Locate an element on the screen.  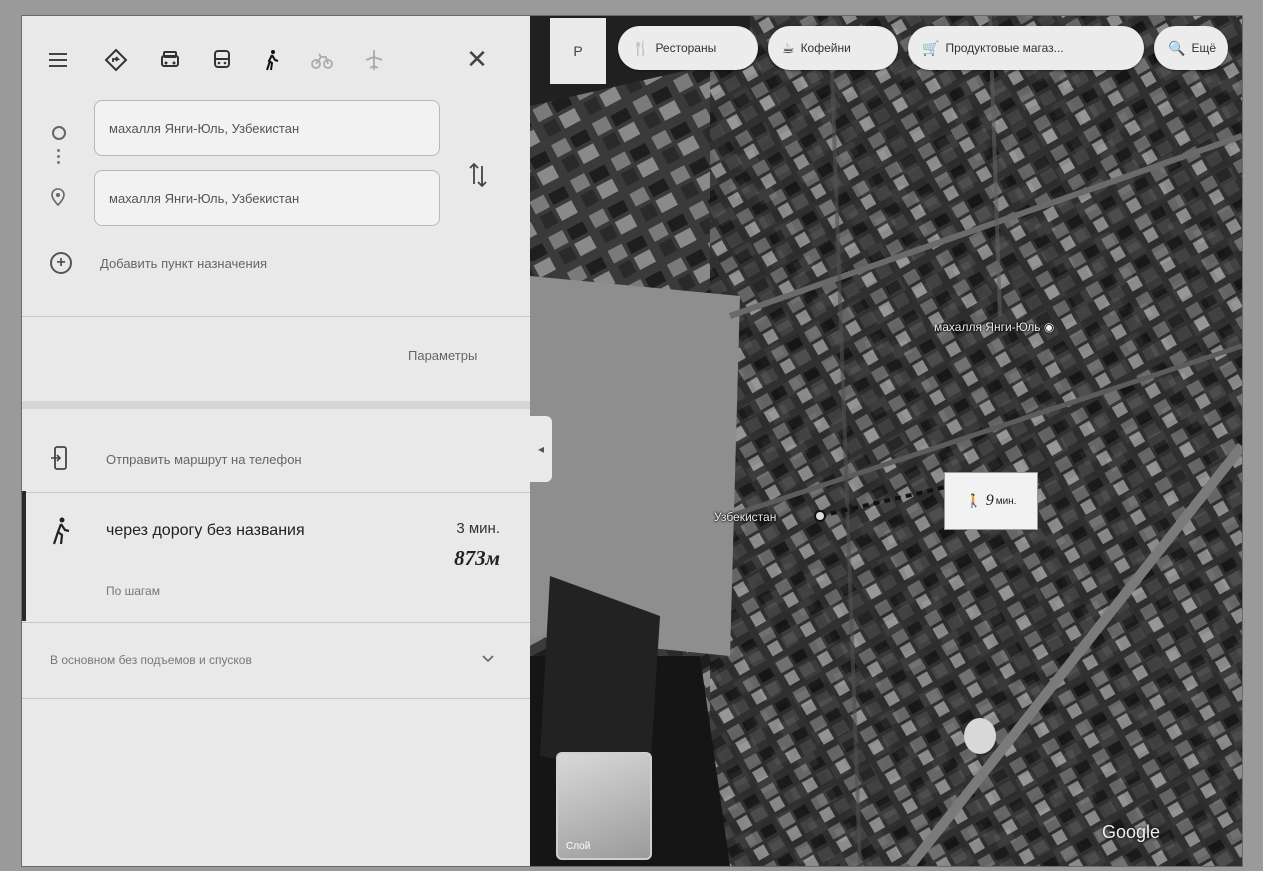
route-time-badge: 🚶 9 мин. is located at coordinates (991, 501).